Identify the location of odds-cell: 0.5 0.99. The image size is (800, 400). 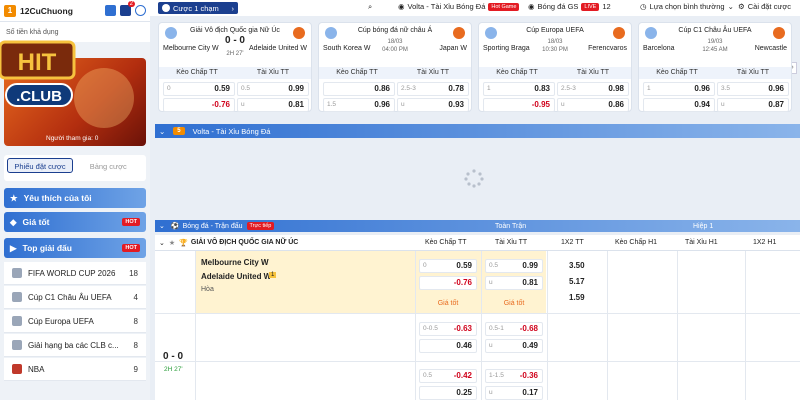
(273, 89).